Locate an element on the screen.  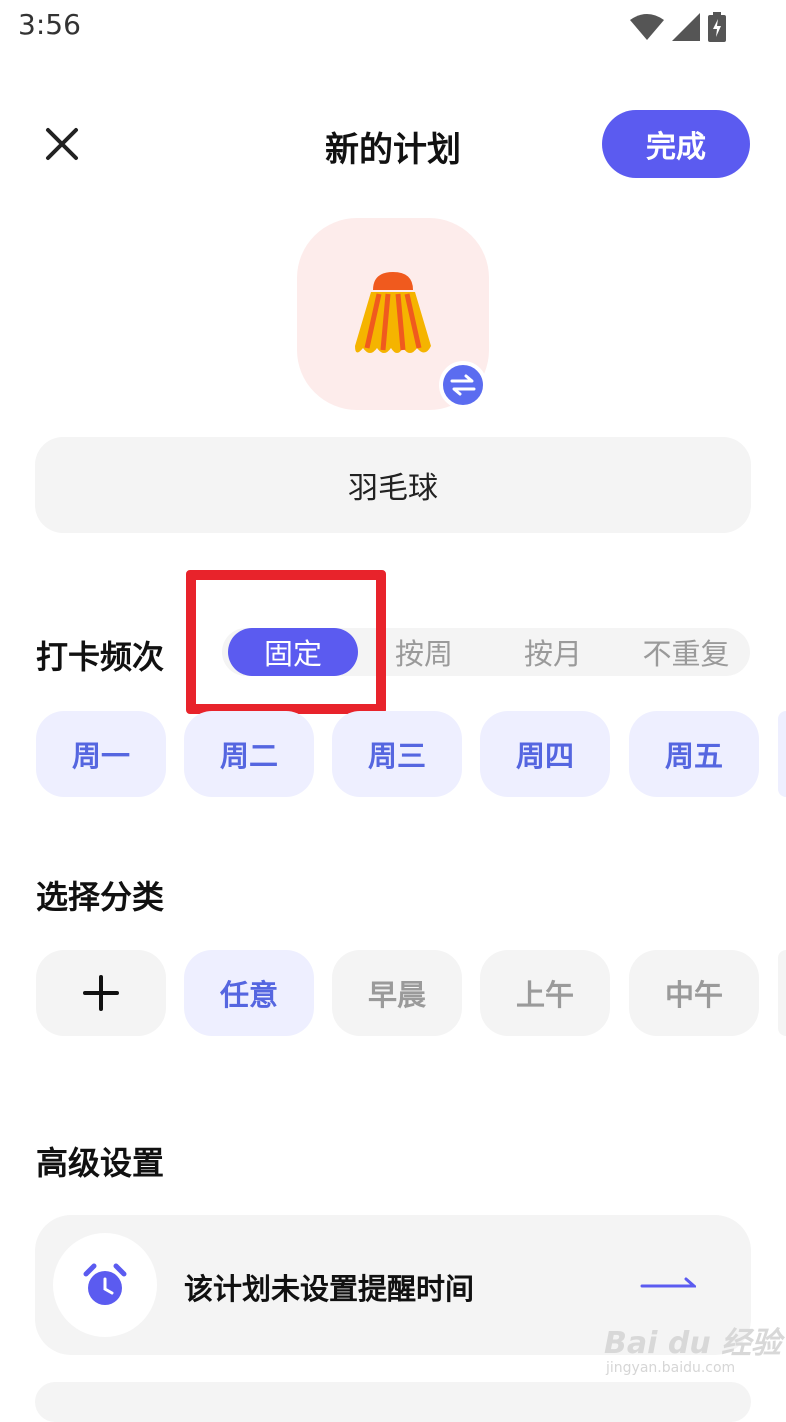
alarm-clock-icon is located at coordinates (105, 1284).